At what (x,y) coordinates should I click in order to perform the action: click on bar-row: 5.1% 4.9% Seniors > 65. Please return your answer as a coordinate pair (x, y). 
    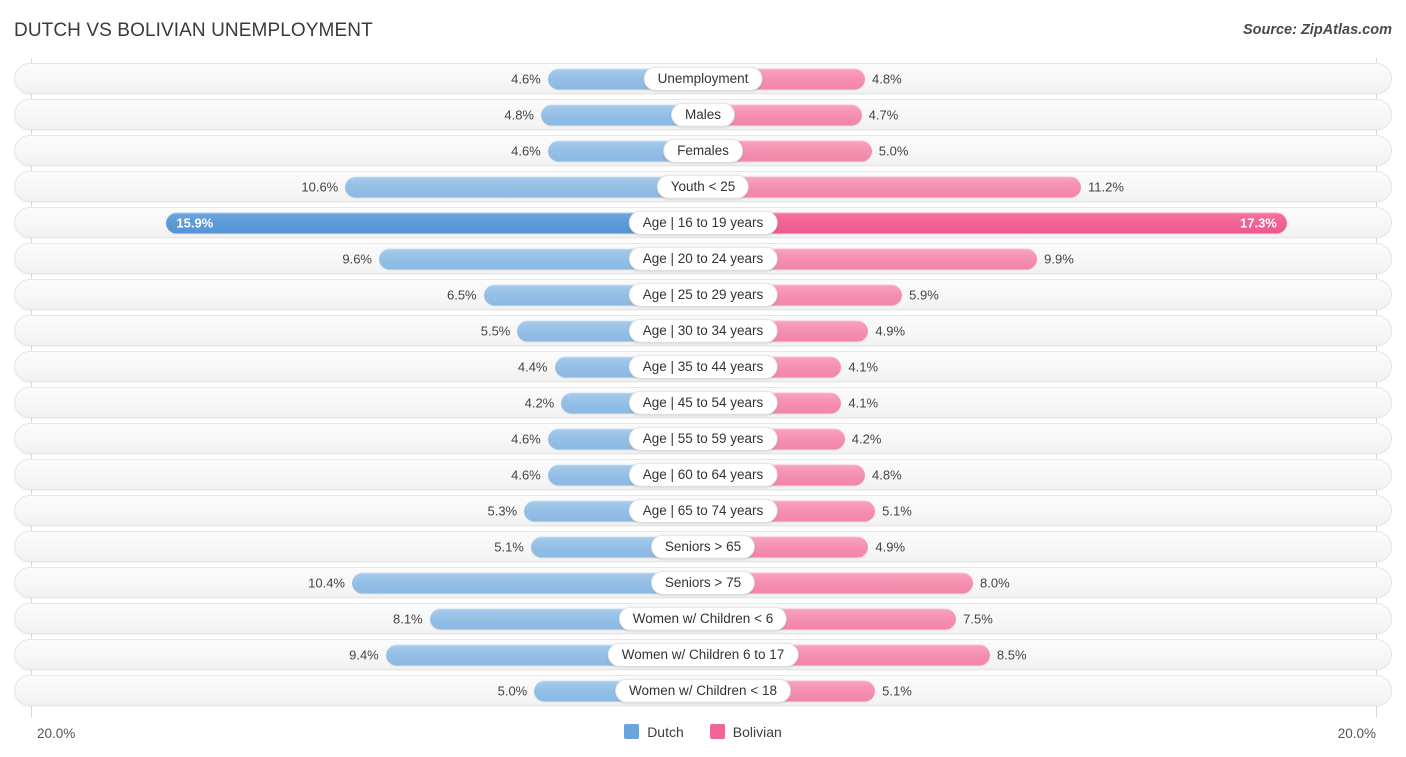
    Looking at the image, I should click on (703, 546).